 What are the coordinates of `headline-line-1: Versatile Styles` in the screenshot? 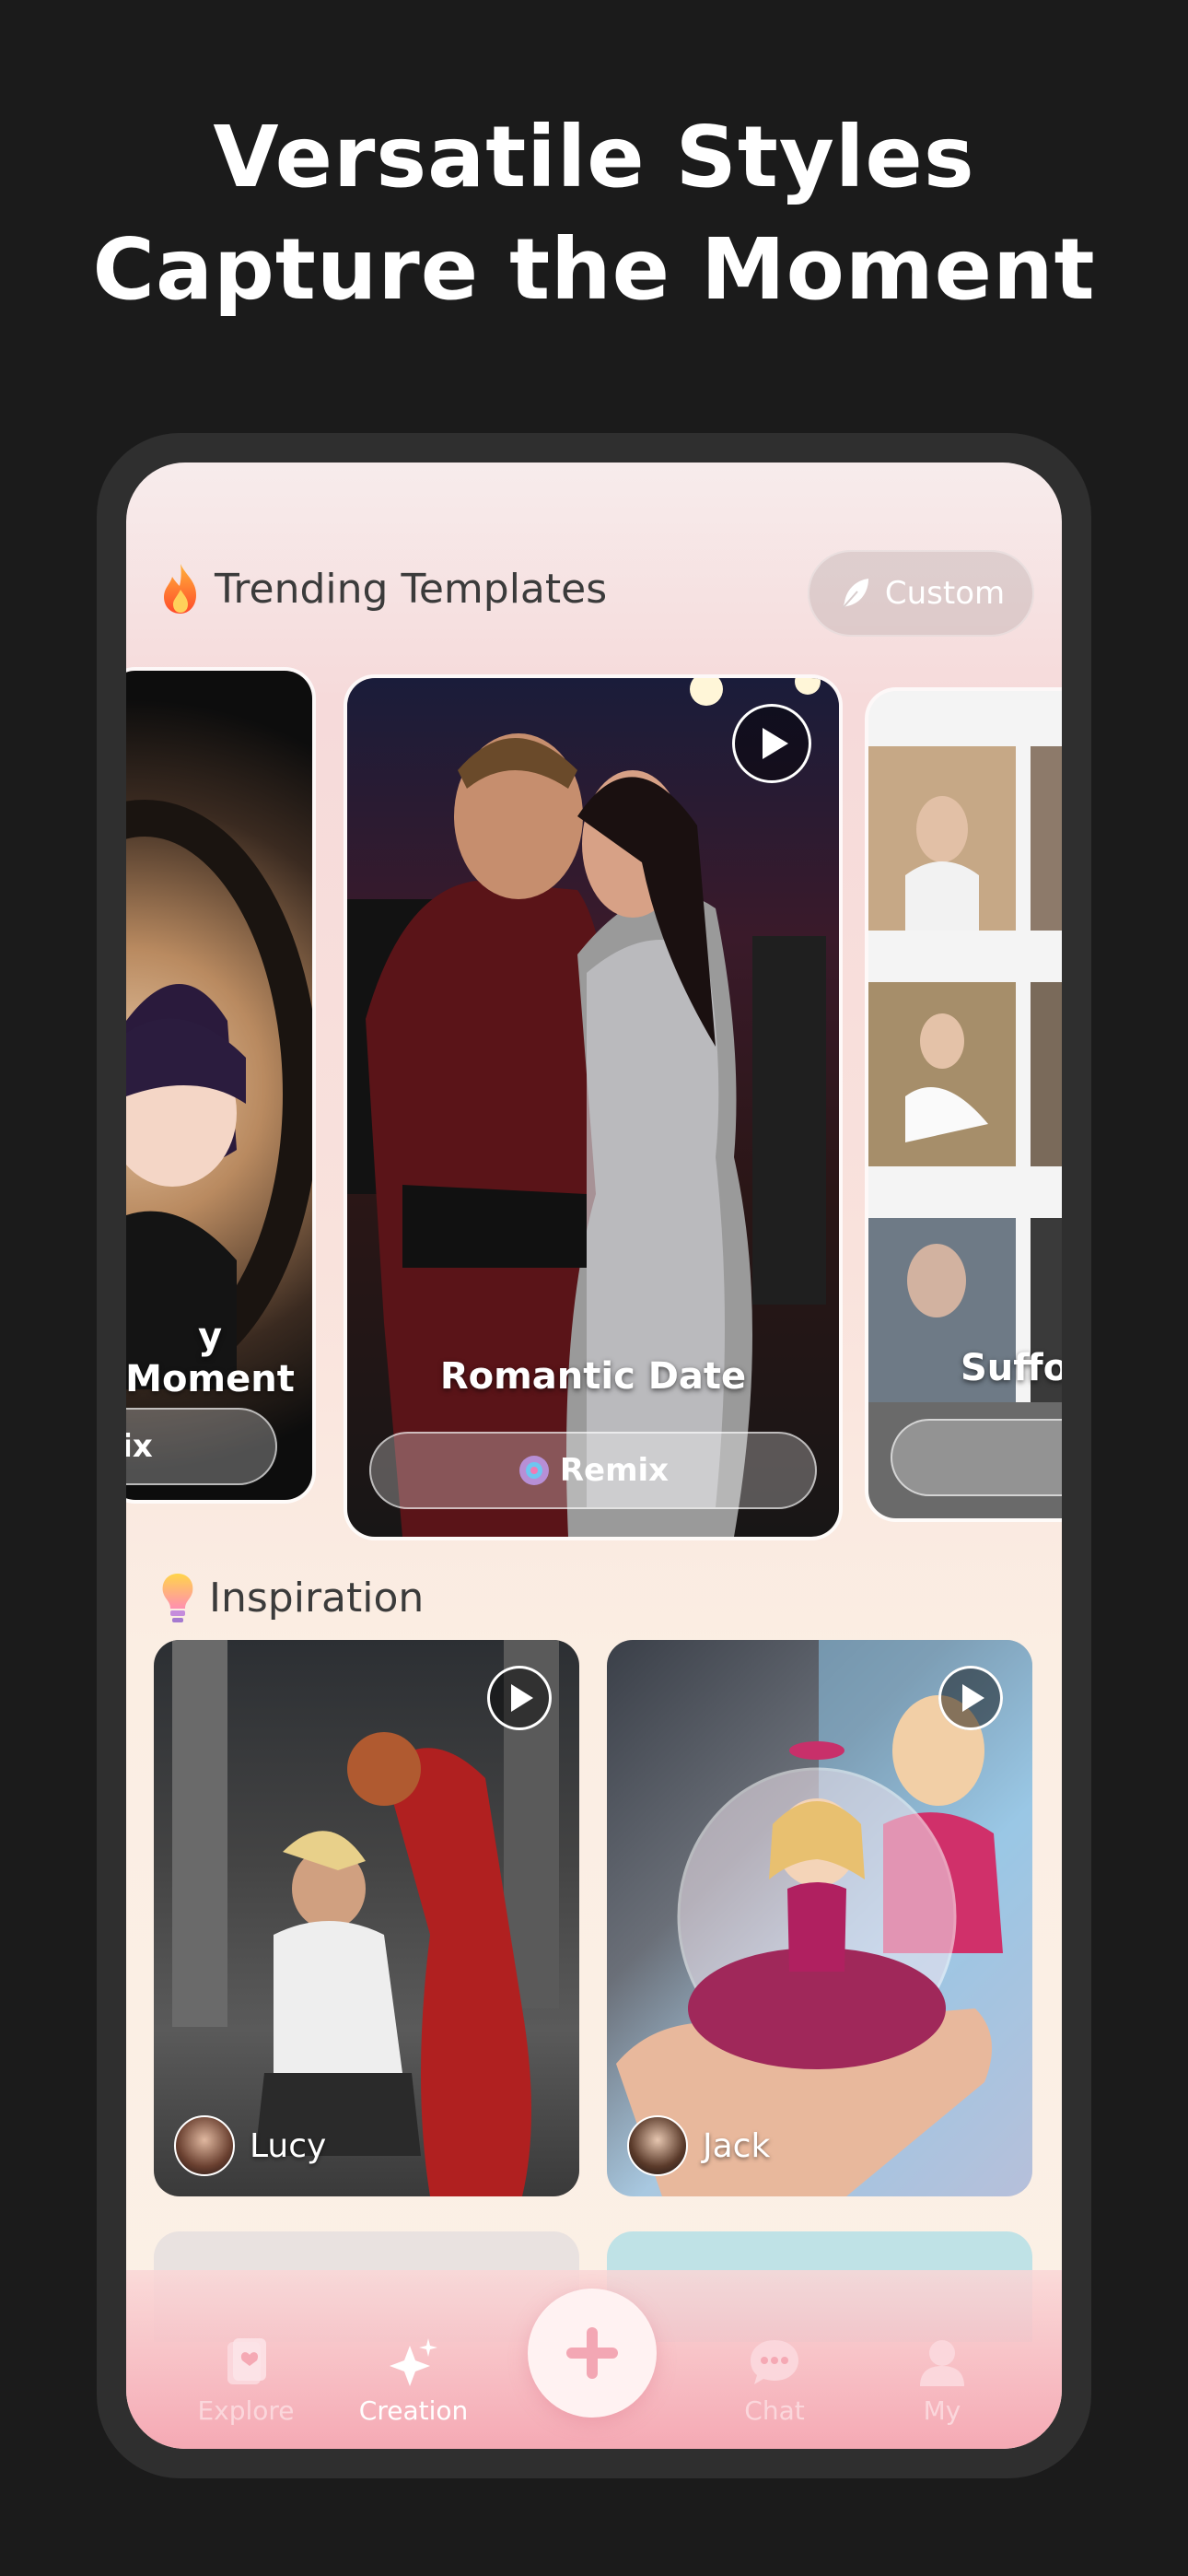 It's located at (594, 157).